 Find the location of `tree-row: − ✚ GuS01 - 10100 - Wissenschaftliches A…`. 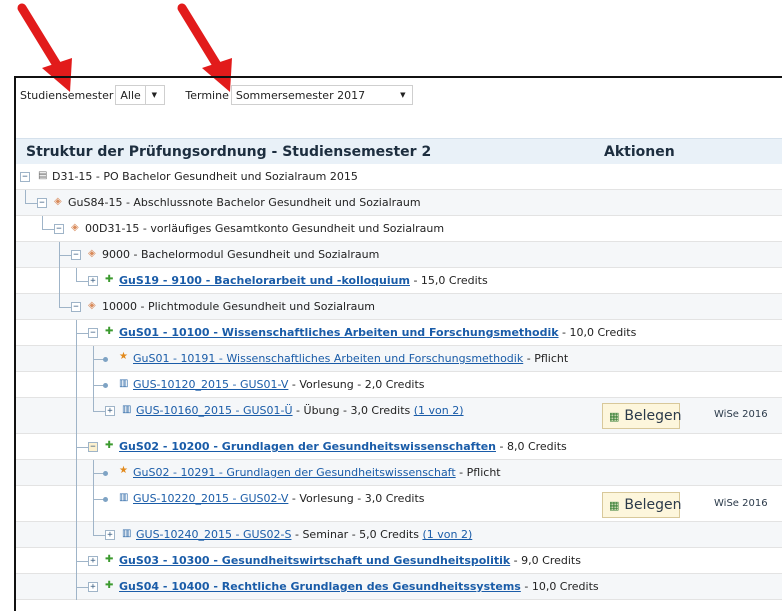

tree-row: − ✚ GuS01 - 10100 - Wissenschaftliches A… is located at coordinates (399, 333).